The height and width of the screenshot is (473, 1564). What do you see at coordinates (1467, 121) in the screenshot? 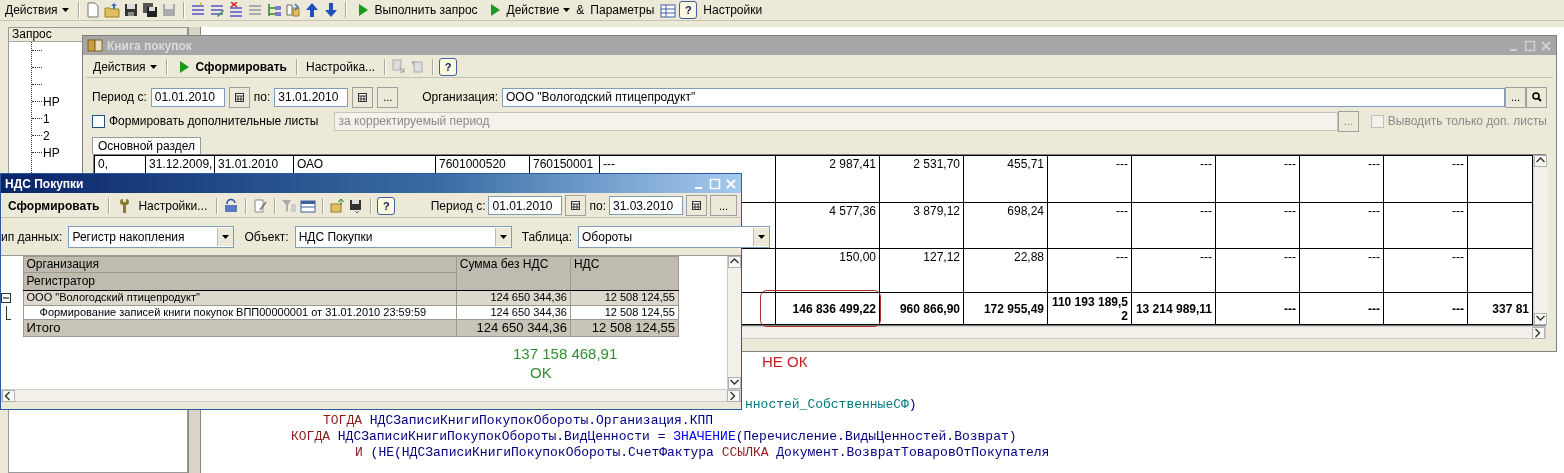
I see `checkbox-label: Выводить только доп. листы` at bounding box center [1467, 121].